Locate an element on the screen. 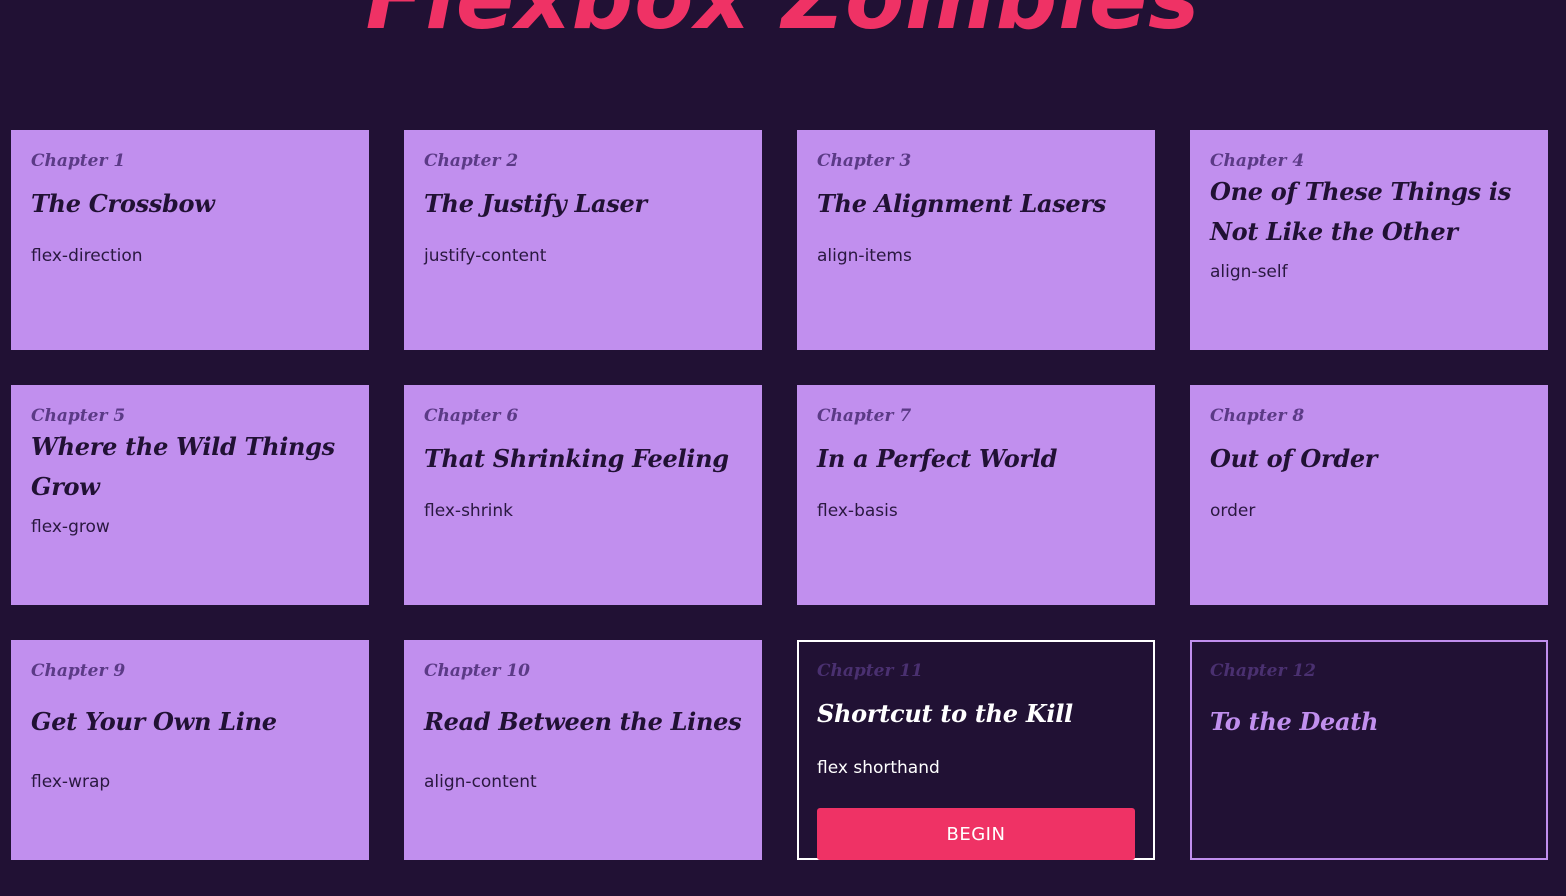 The height and width of the screenshot is (896, 1566). chapter-topic: align-self is located at coordinates (1249, 272).